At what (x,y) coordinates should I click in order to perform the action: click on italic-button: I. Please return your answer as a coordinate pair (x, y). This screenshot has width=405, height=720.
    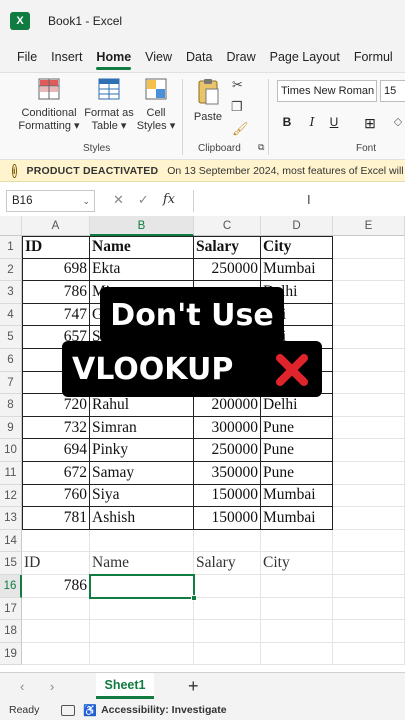
    Looking at the image, I should click on (312, 122).